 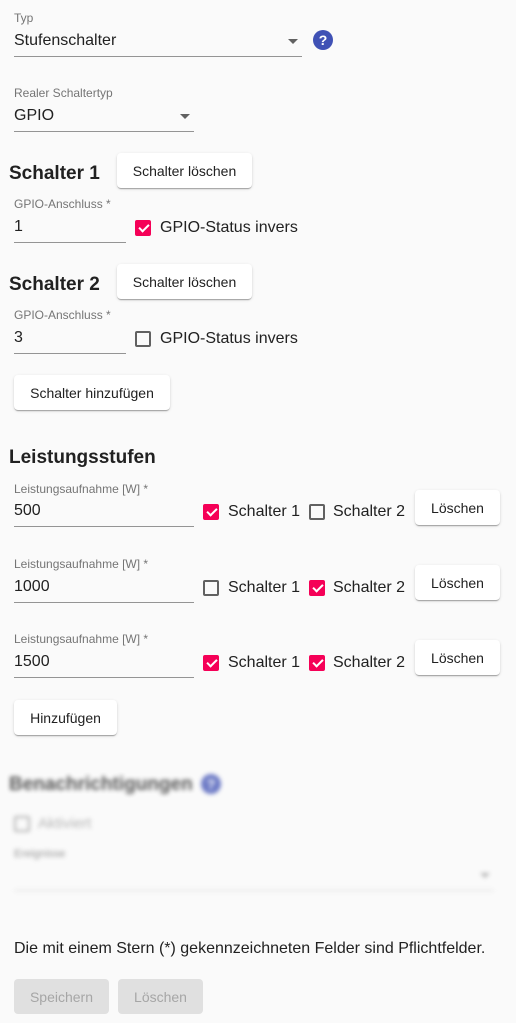 I want to click on power-2-switch-1-checkbox, so click(x=211, y=588).